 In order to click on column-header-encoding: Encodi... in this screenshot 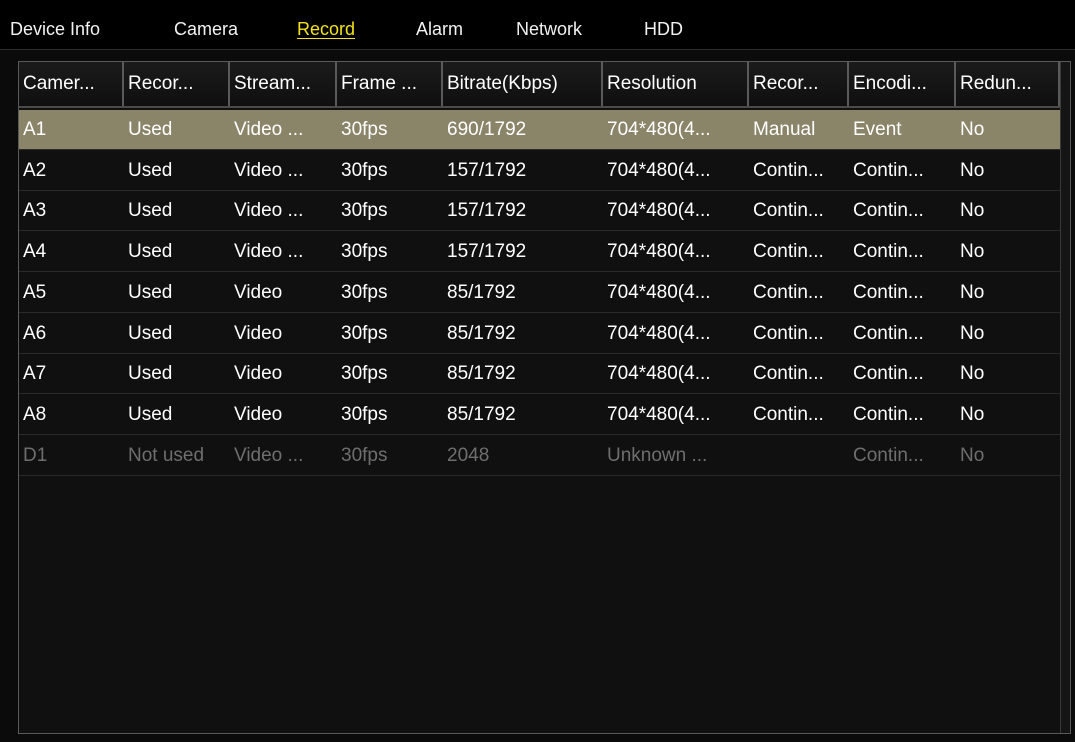, I will do `click(902, 84)`.